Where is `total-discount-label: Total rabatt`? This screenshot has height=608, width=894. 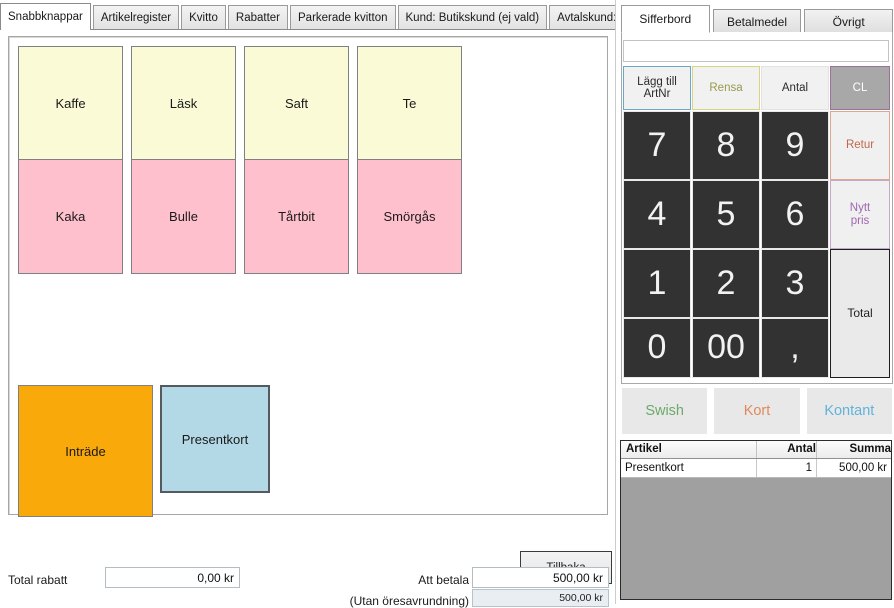 total-discount-label: Total rabatt is located at coordinates (38, 580).